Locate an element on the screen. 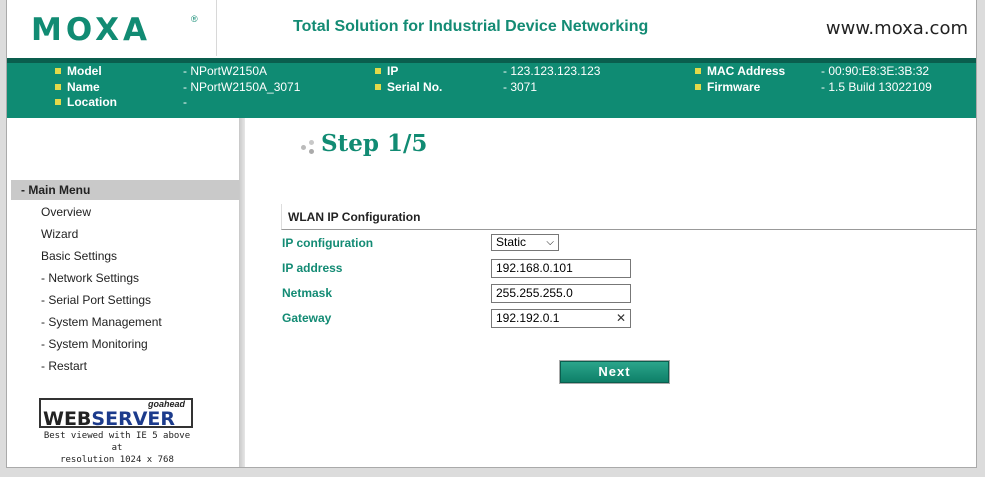 The image size is (985, 477). info-location: Location is located at coordinates (86, 102).